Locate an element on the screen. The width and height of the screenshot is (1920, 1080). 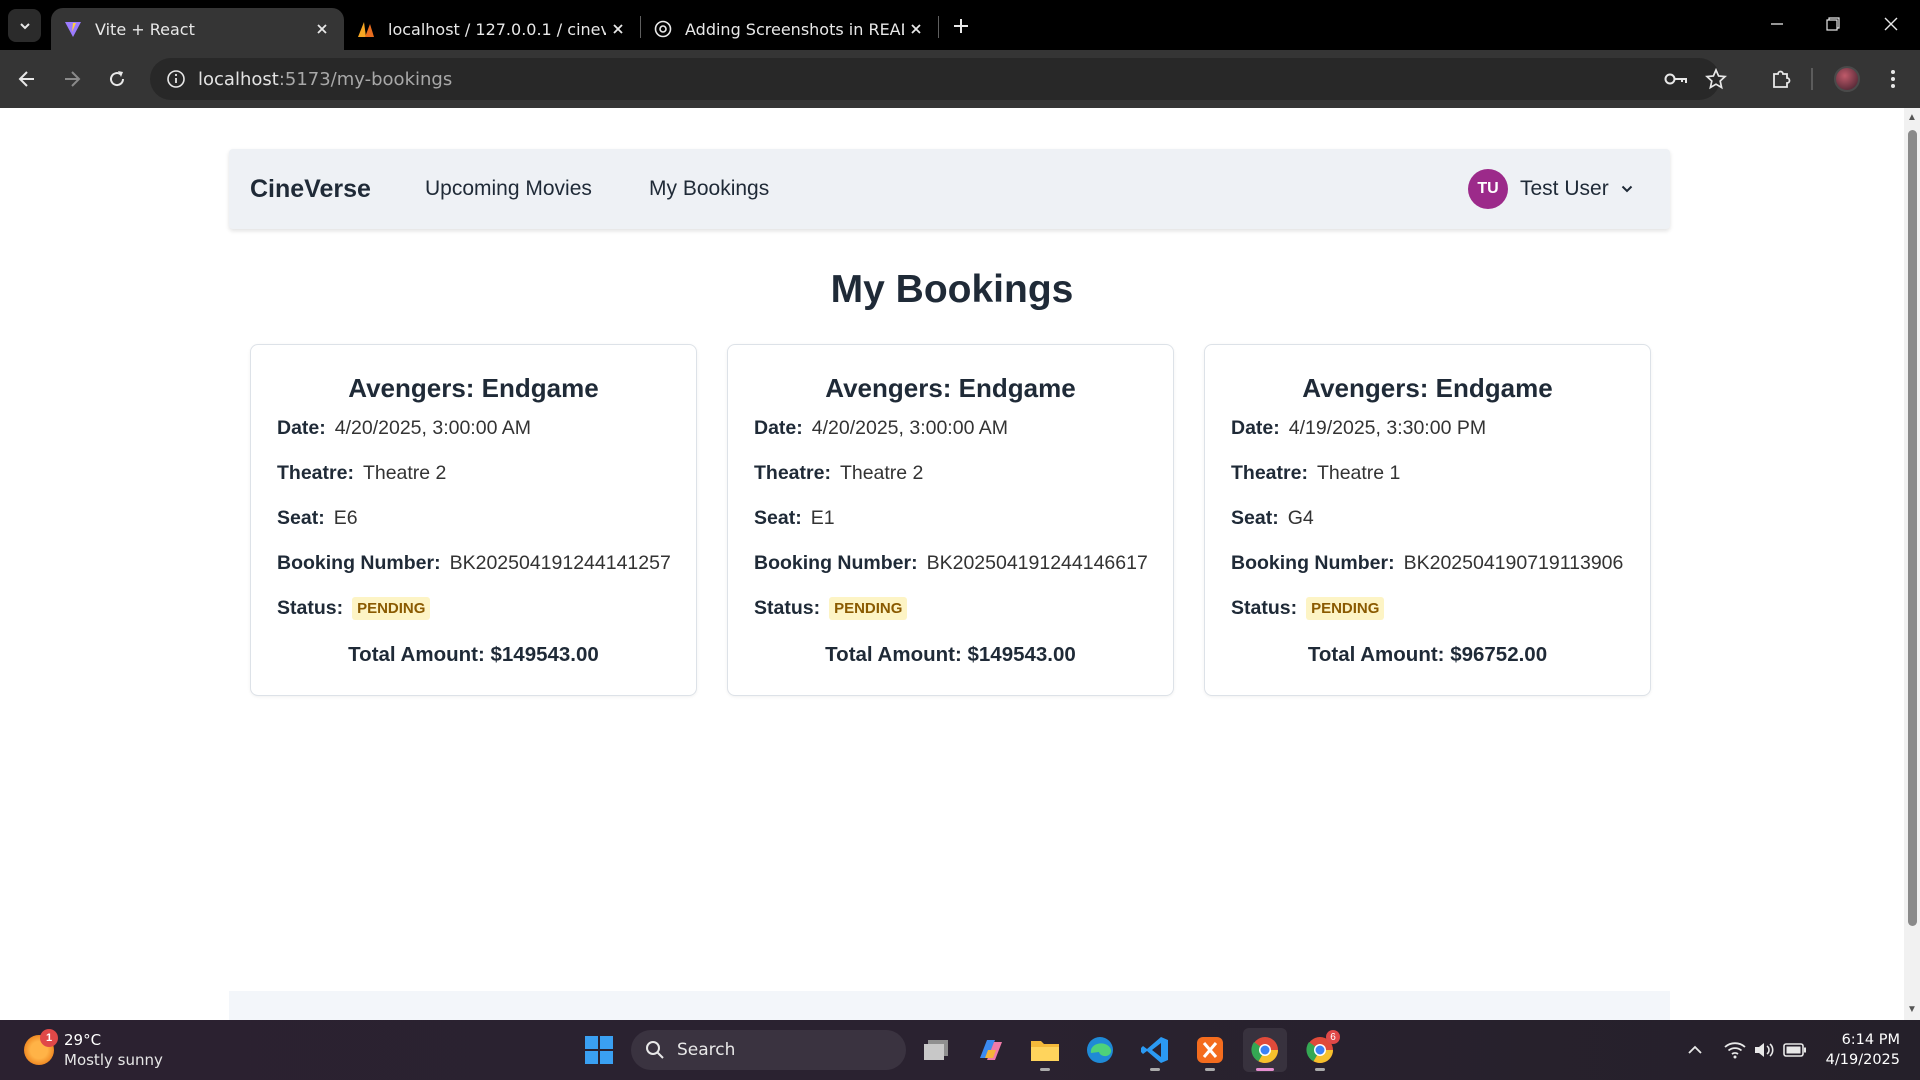
tab-search-button is located at coordinates (24, 25).